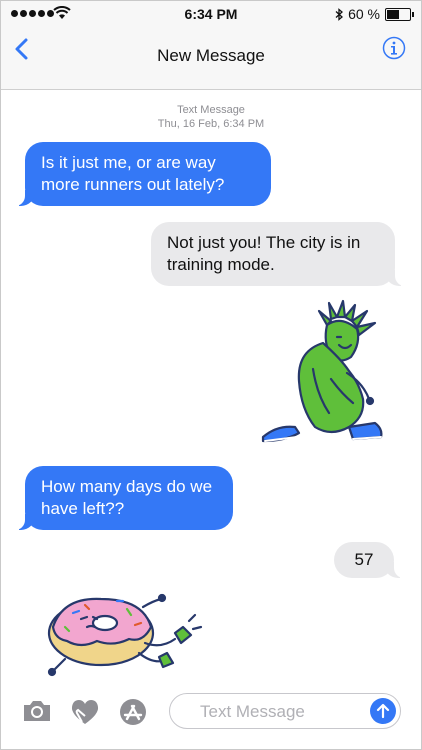 The image size is (422, 750). I want to click on message-input, so click(280, 712).